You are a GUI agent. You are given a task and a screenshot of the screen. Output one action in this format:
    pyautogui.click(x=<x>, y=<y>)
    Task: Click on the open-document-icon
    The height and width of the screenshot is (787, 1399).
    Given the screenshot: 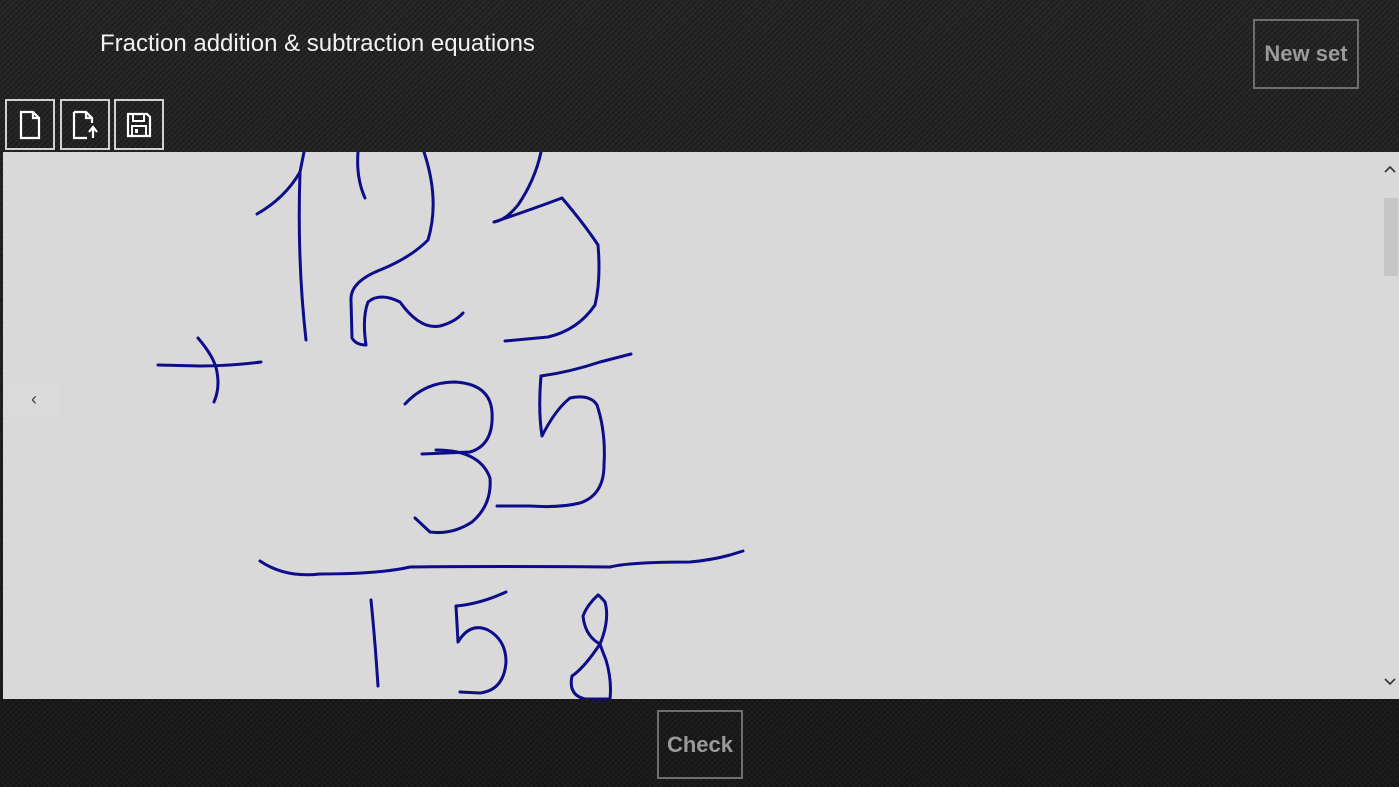 What is the action you would take?
    pyautogui.click(x=85, y=124)
    